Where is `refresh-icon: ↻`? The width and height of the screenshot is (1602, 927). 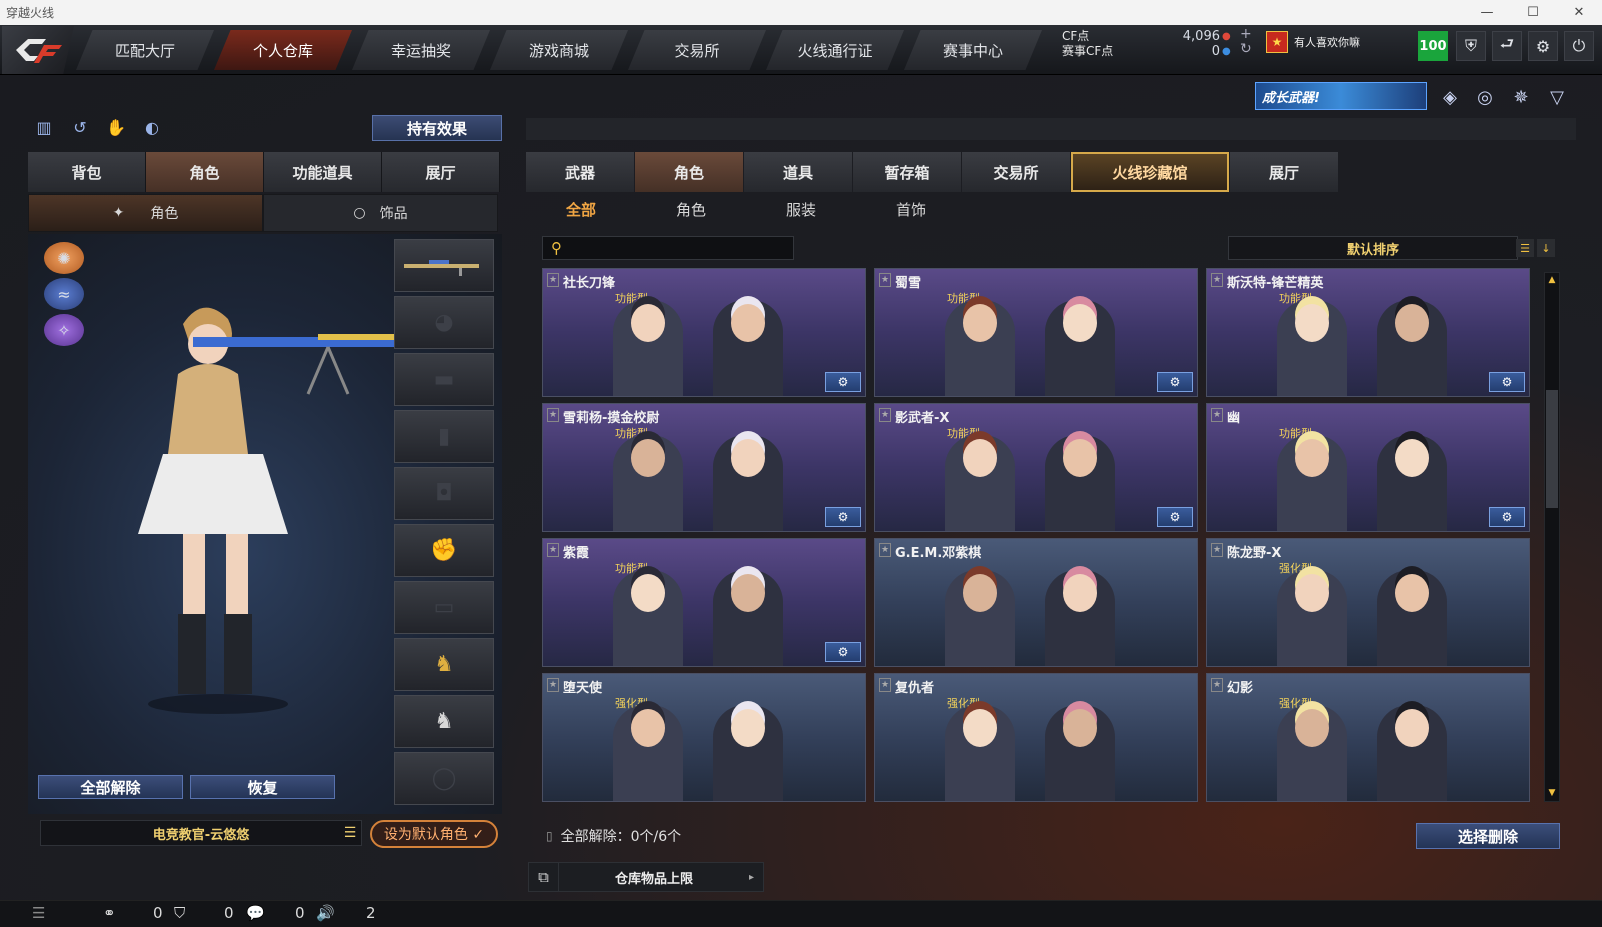 refresh-icon: ↻ is located at coordinates (1246, 49).